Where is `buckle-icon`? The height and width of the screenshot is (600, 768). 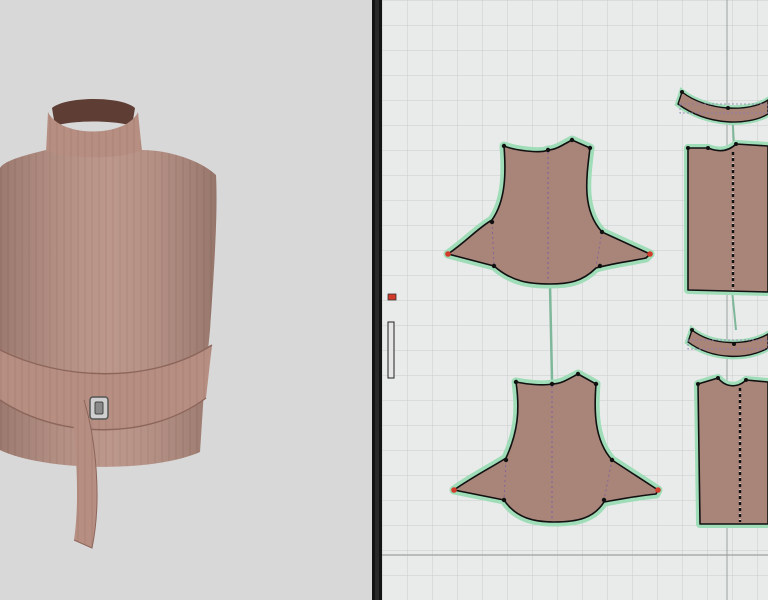 buckle-icon is located at coordinates (99, 408).